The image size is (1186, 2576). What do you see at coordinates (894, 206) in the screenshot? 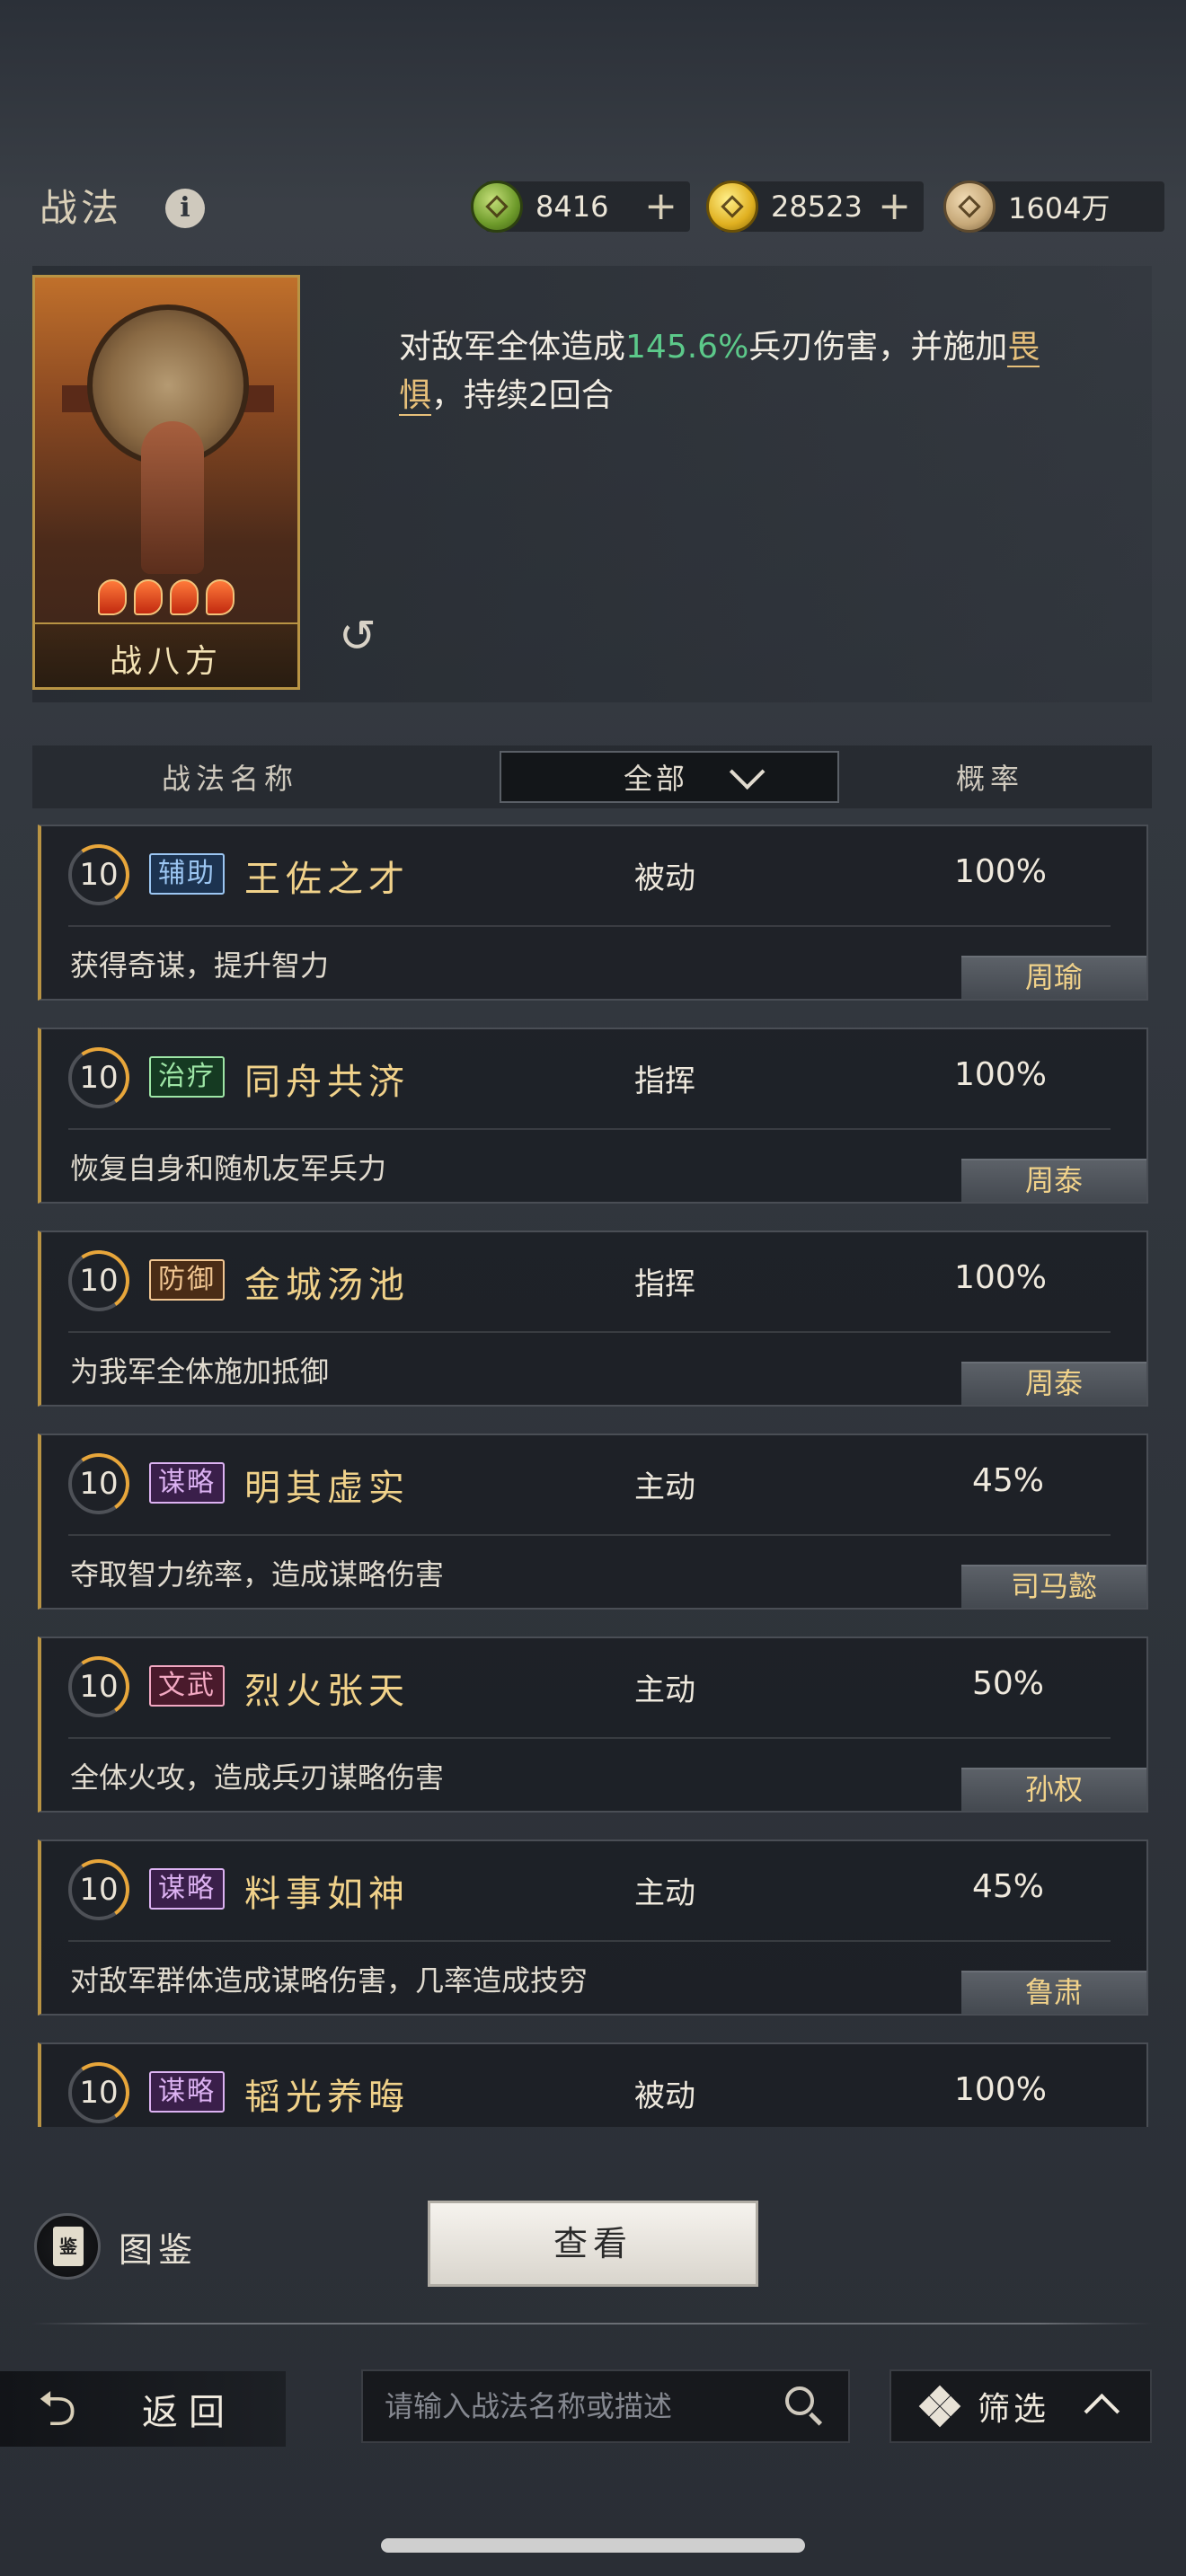
I see `add-gold-button: +` at bounding box center [894, 206].